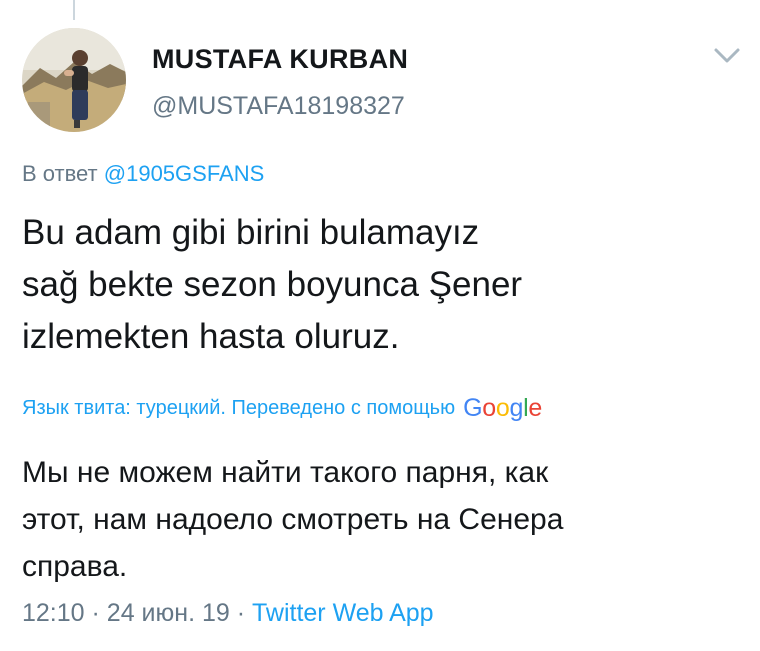  Describe the element at coordinates (280, 59) in the screenshot. I see `author-display-name: MUSTAFA KURBAN` at that location.